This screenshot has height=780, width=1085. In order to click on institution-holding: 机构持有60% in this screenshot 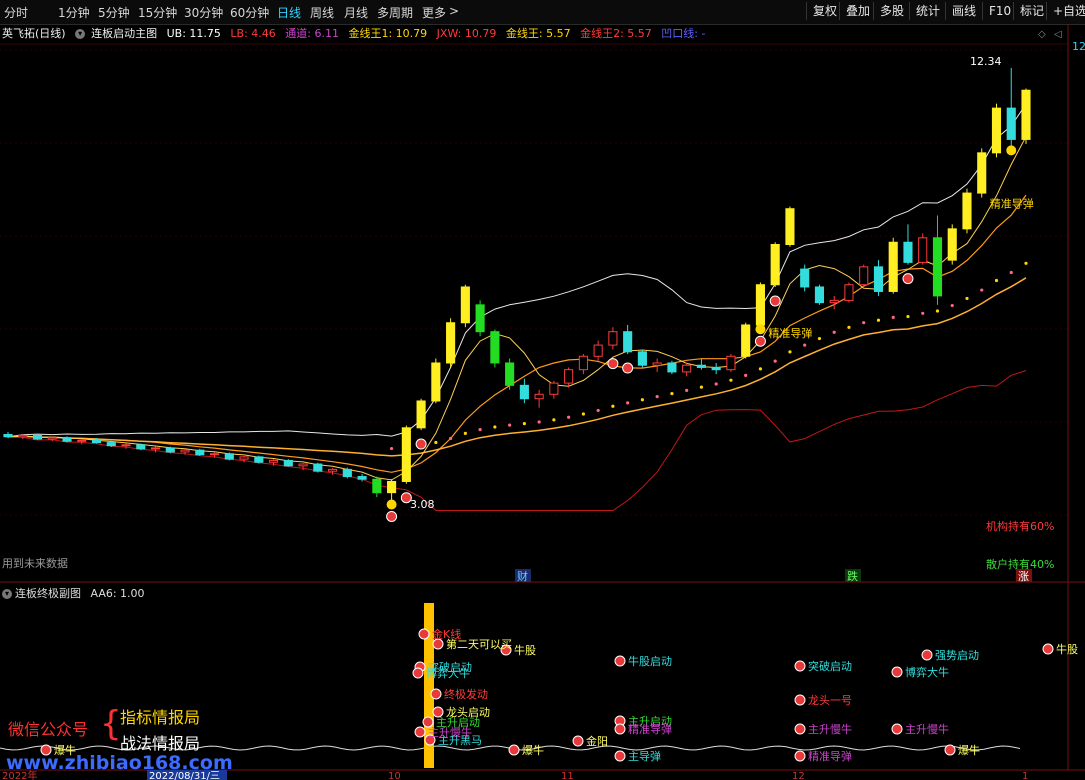, I will do `click(1020, 526)`.